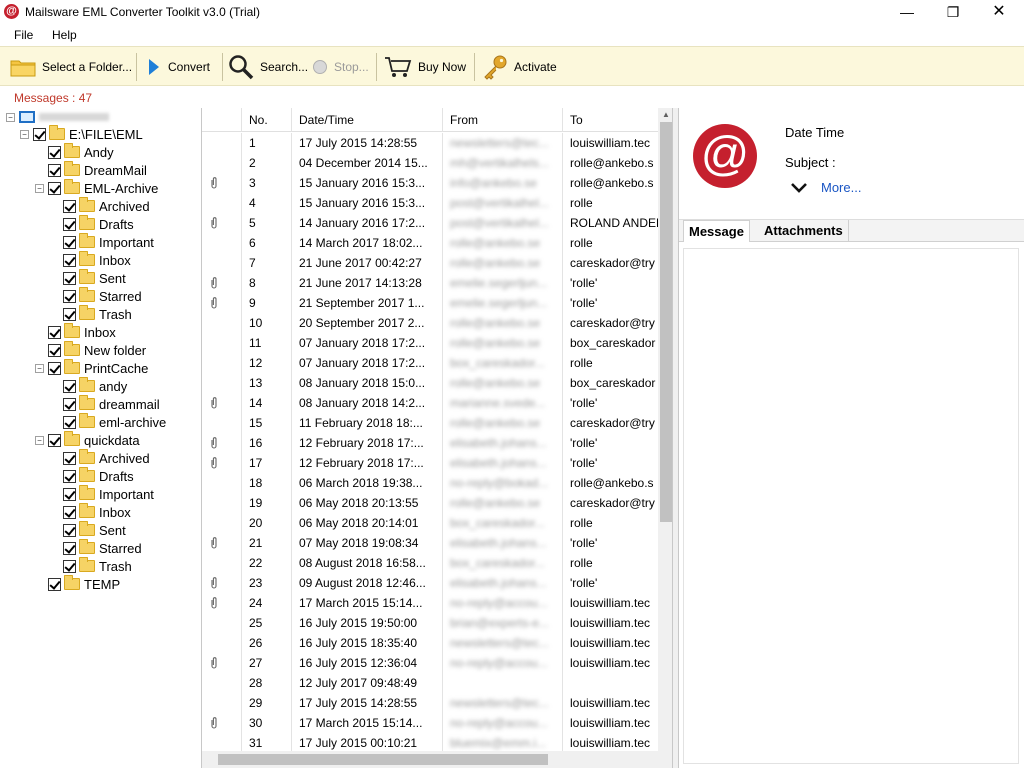  What do you see at coordinates (64, 35) in the screenshot?
I see `menu-help: Help` at bounding box center [64, 35].